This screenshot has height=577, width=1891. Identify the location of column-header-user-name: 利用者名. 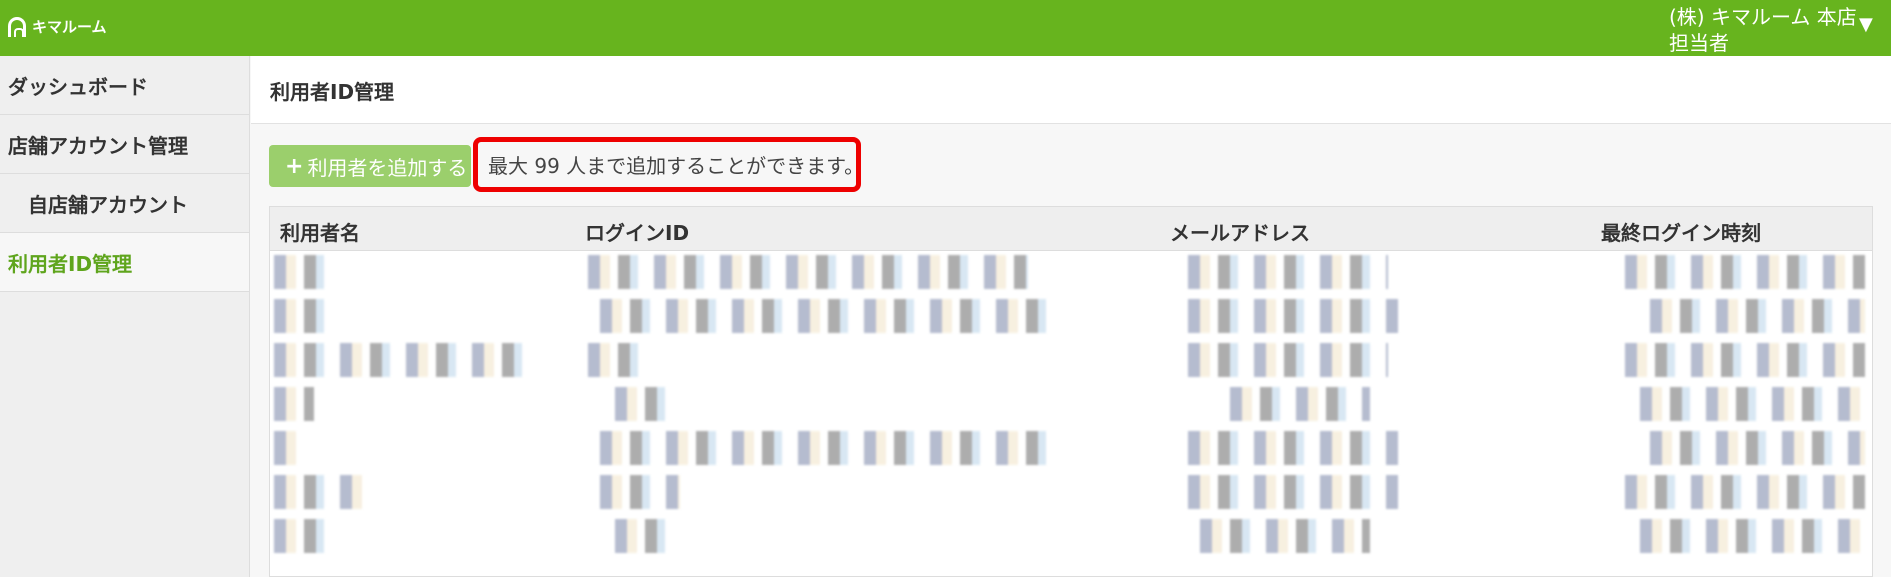
(320, 231).